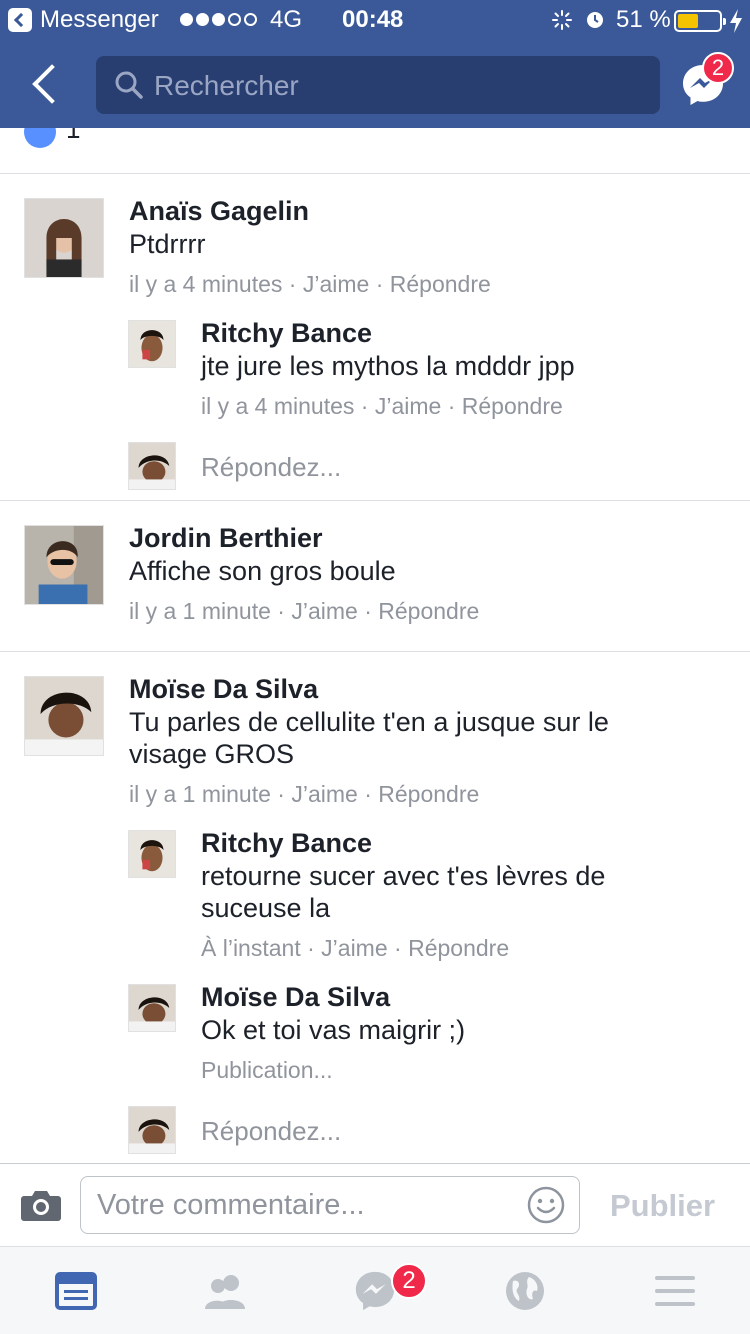 The height and width of the screenshot is (1334, 750). I want to click on messenger-icon, so click(375, 1291).